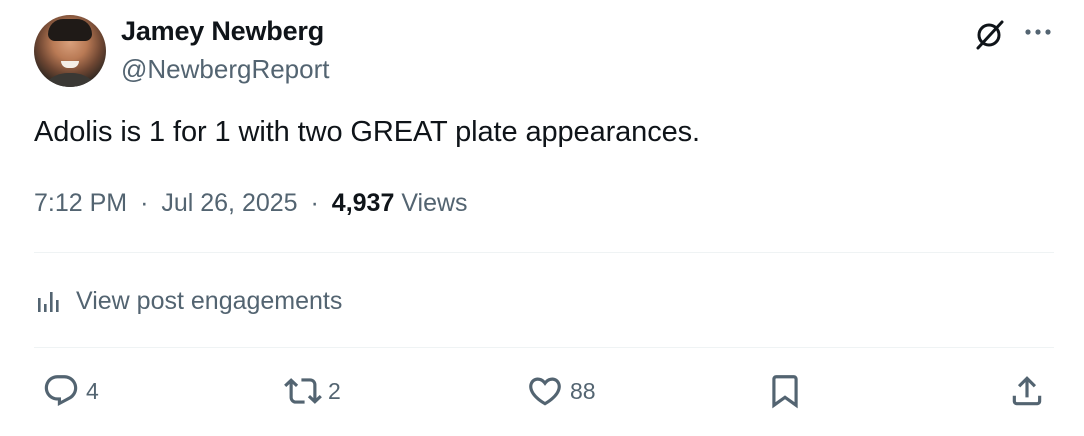  Describe the element at coordinates (70, 51) in the screenshot. I see `avatar` at that location.